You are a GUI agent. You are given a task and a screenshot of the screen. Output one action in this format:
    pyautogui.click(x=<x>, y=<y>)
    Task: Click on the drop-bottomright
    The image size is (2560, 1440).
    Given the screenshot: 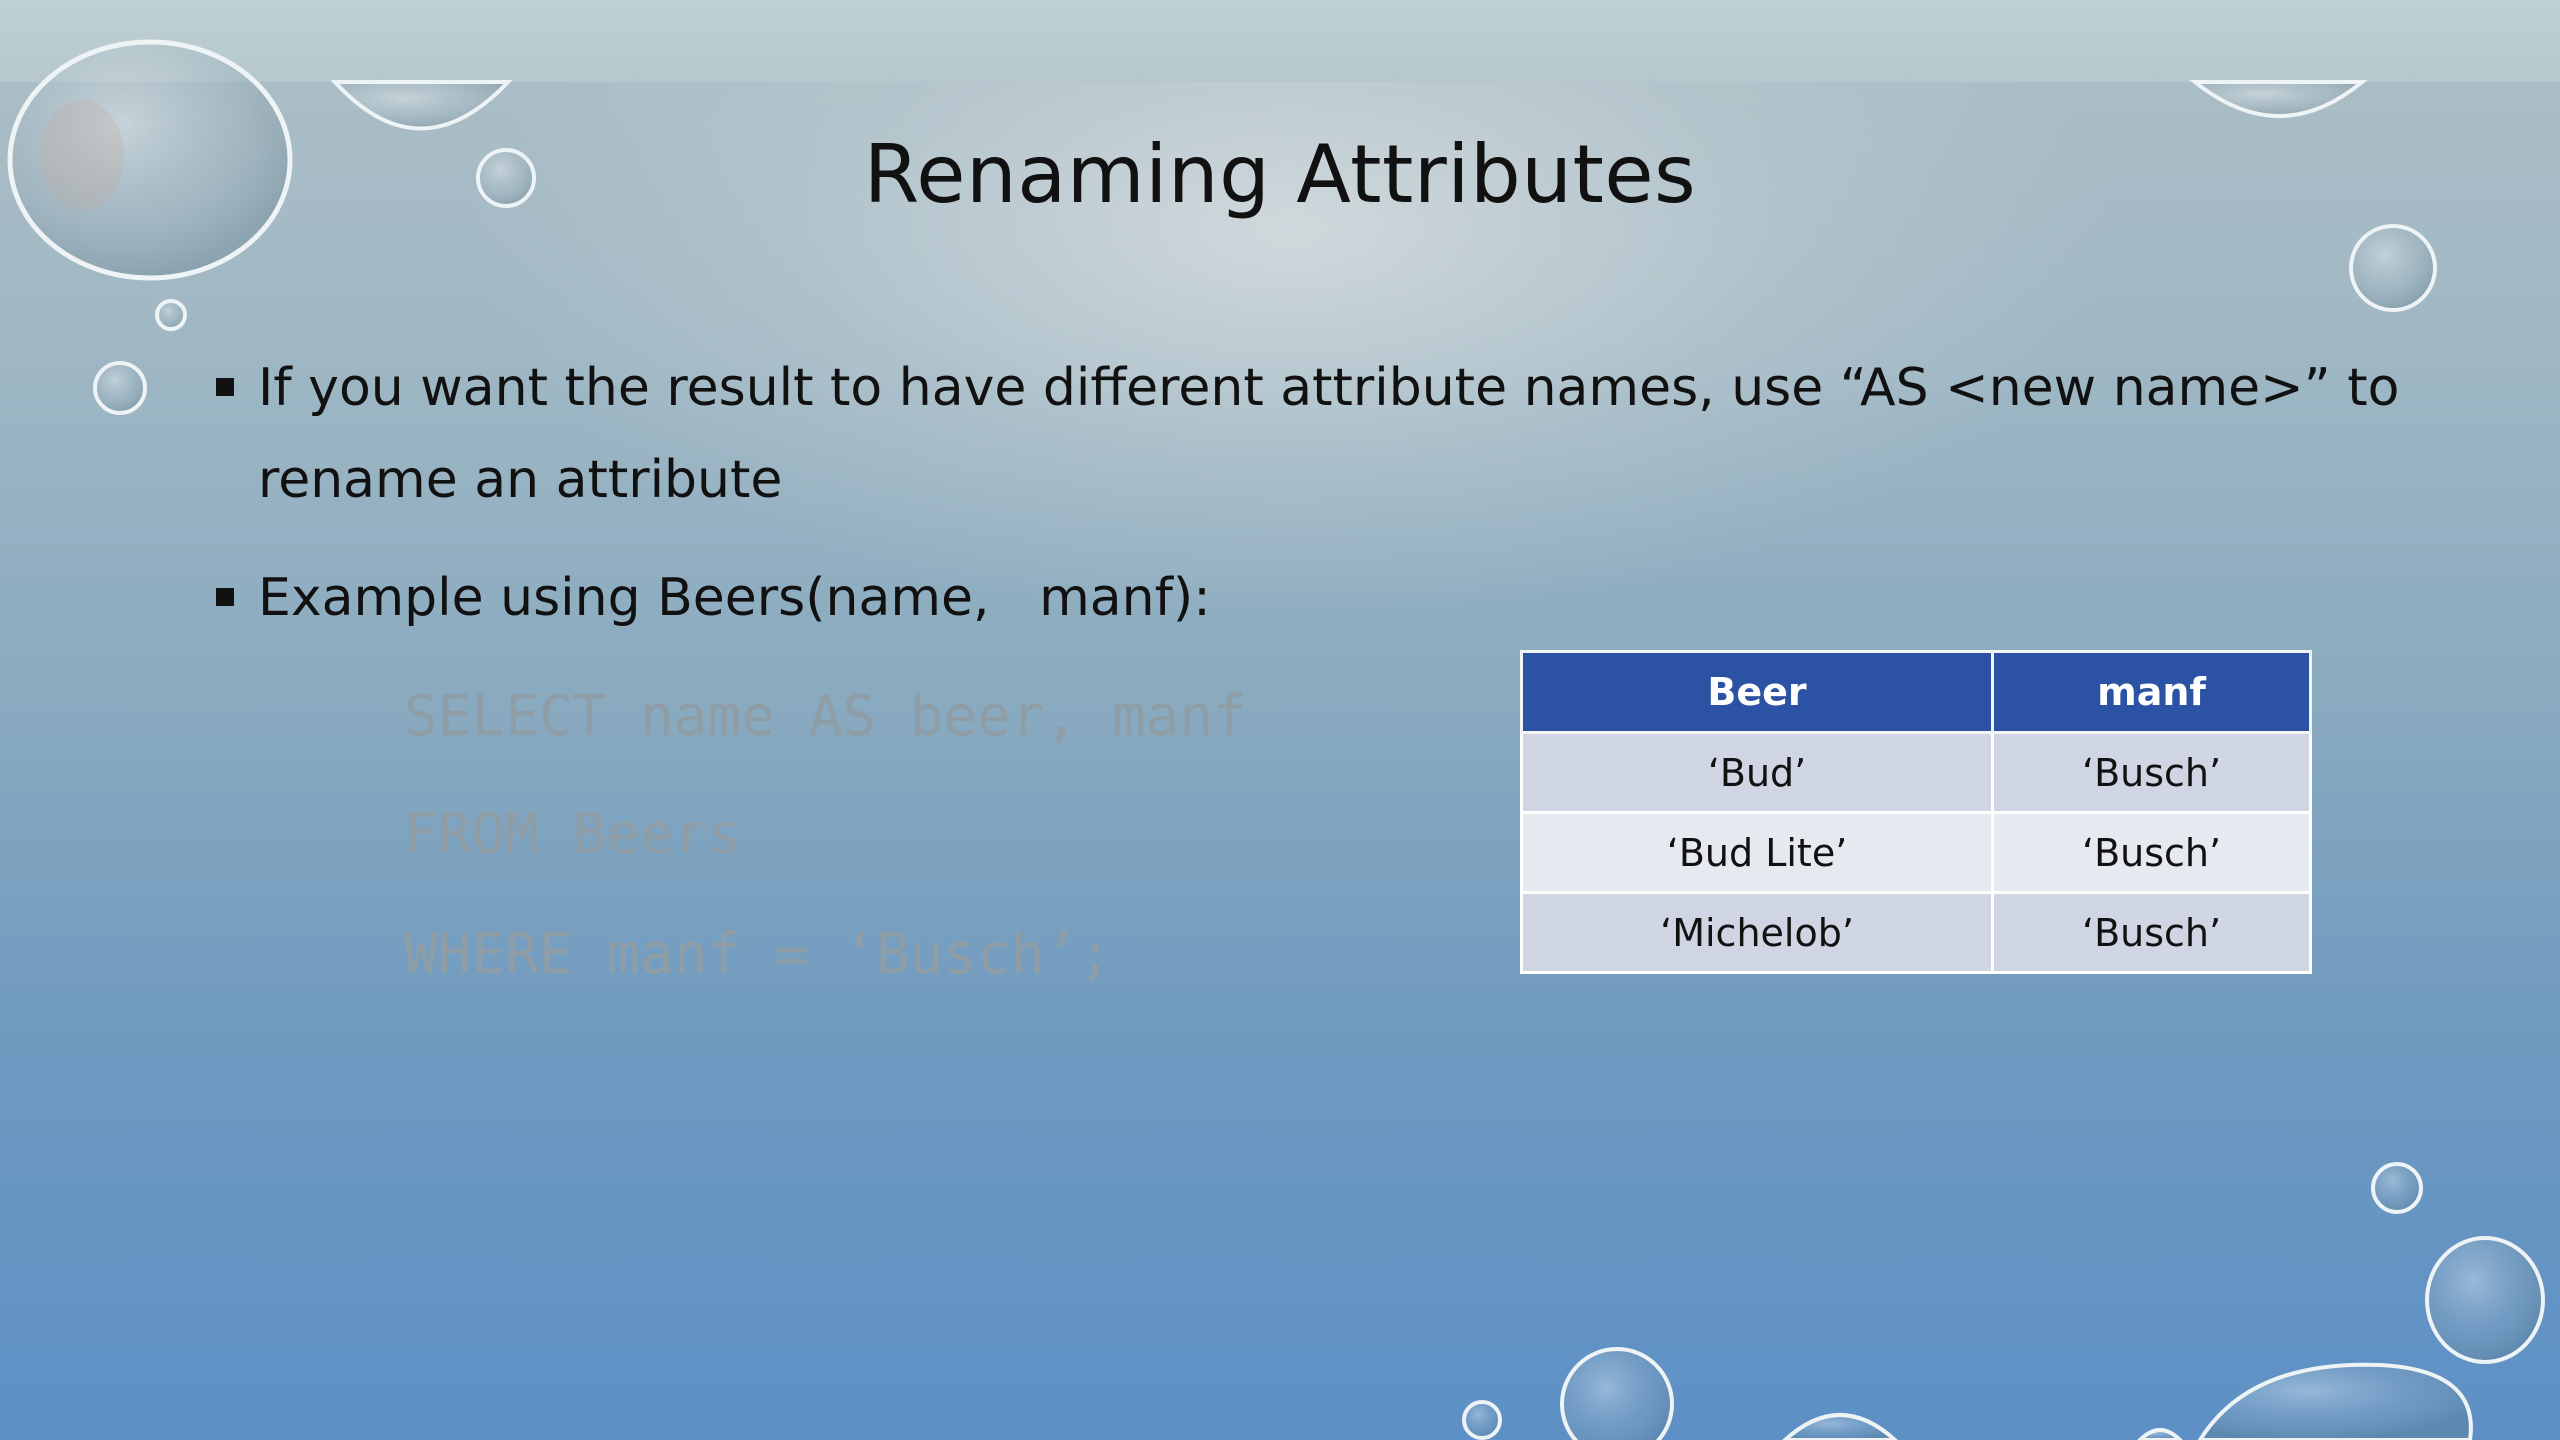 What is the action you would take?
    pyautogui.click(x=2371, y=1301)
    